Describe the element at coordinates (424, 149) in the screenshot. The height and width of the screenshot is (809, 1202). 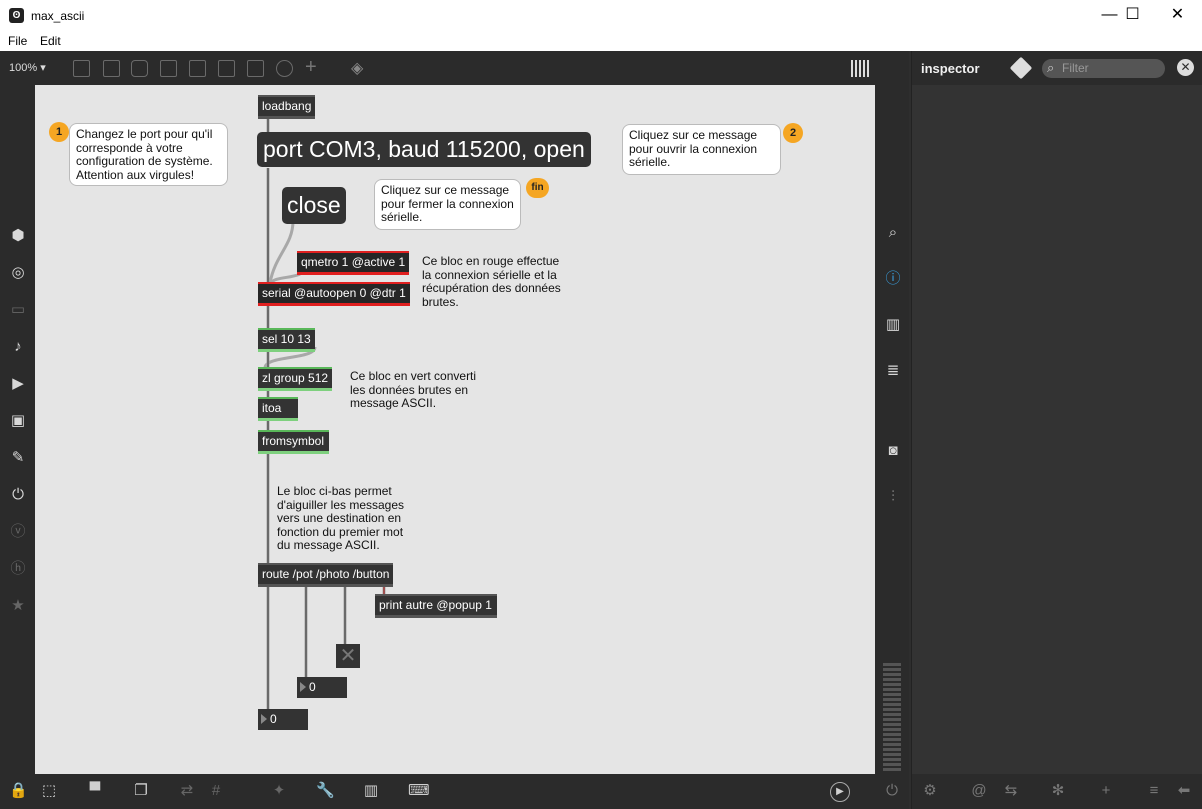
I see `port-open-message: port COM3, baud 115200, open` at that location.